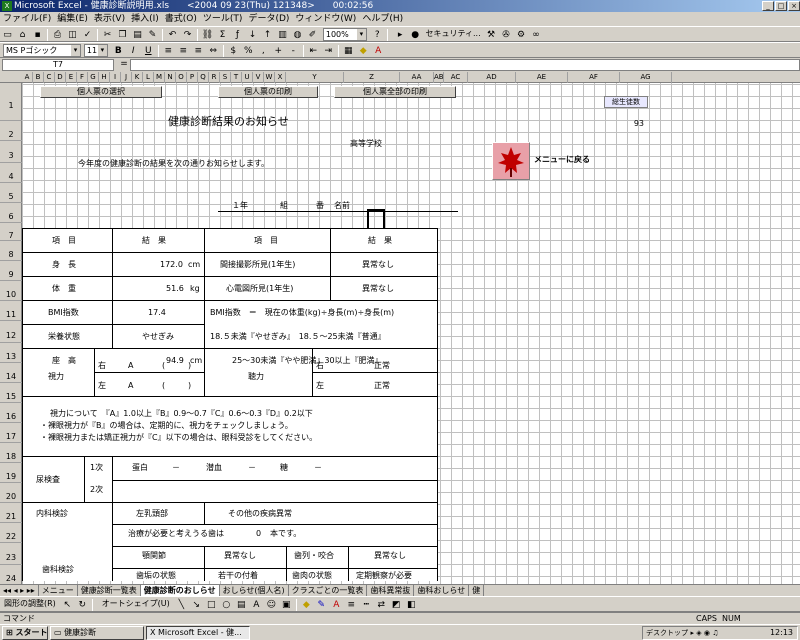  I want to click on column-header-r: R, so click(214, 77).